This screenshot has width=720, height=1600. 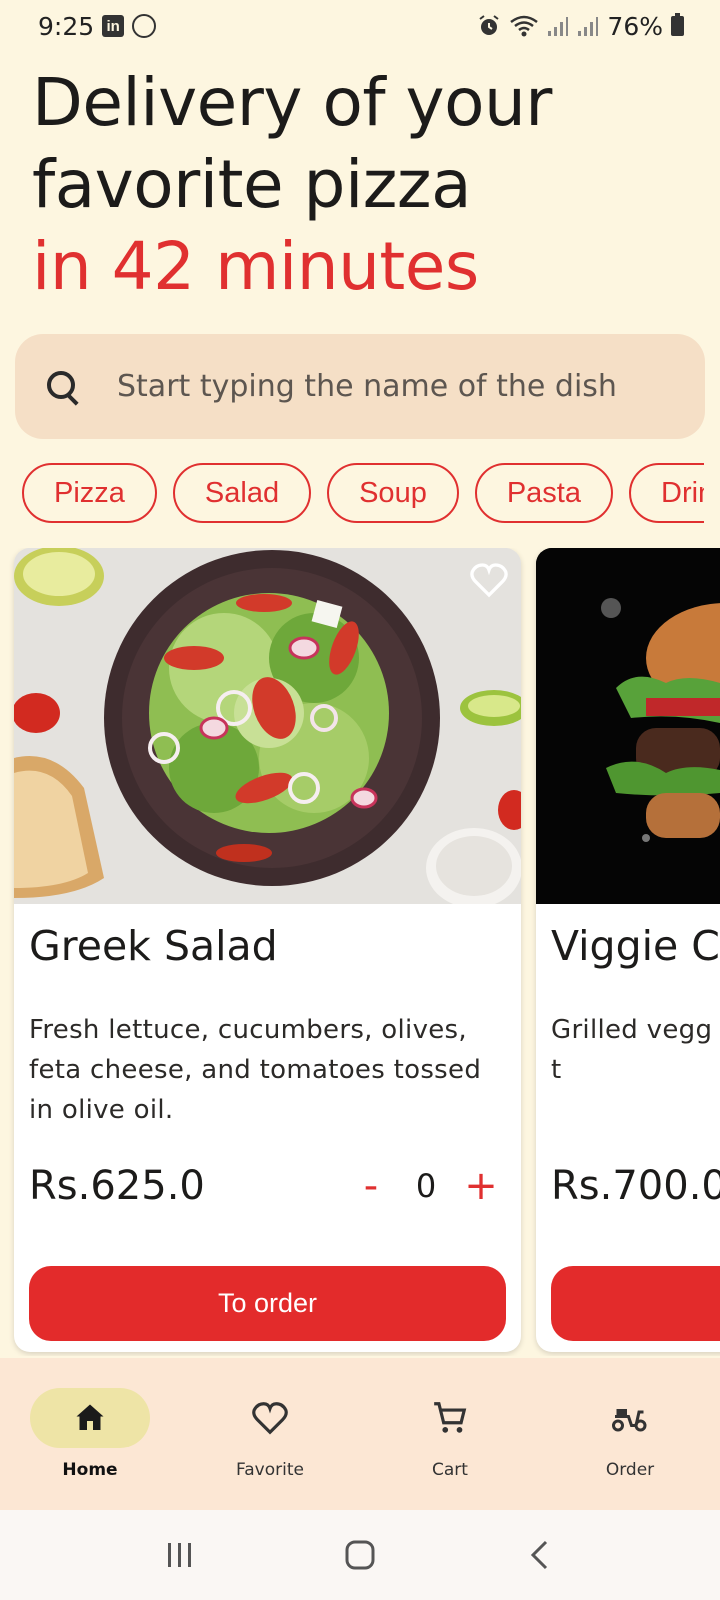 What do you see at coordinates (635, 946) in the screenshot?
I see `product-title: Viggie C` at bounding box center [635, 946].